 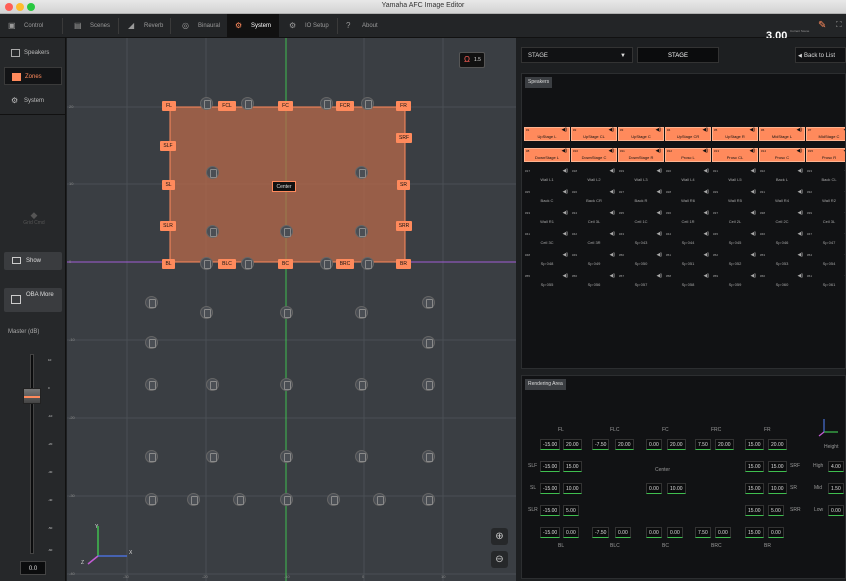 What do you see at coordinates (777, 444) in the screenshot?
I see `render-fr-y: 20.00` at bounding box center [777, 444].